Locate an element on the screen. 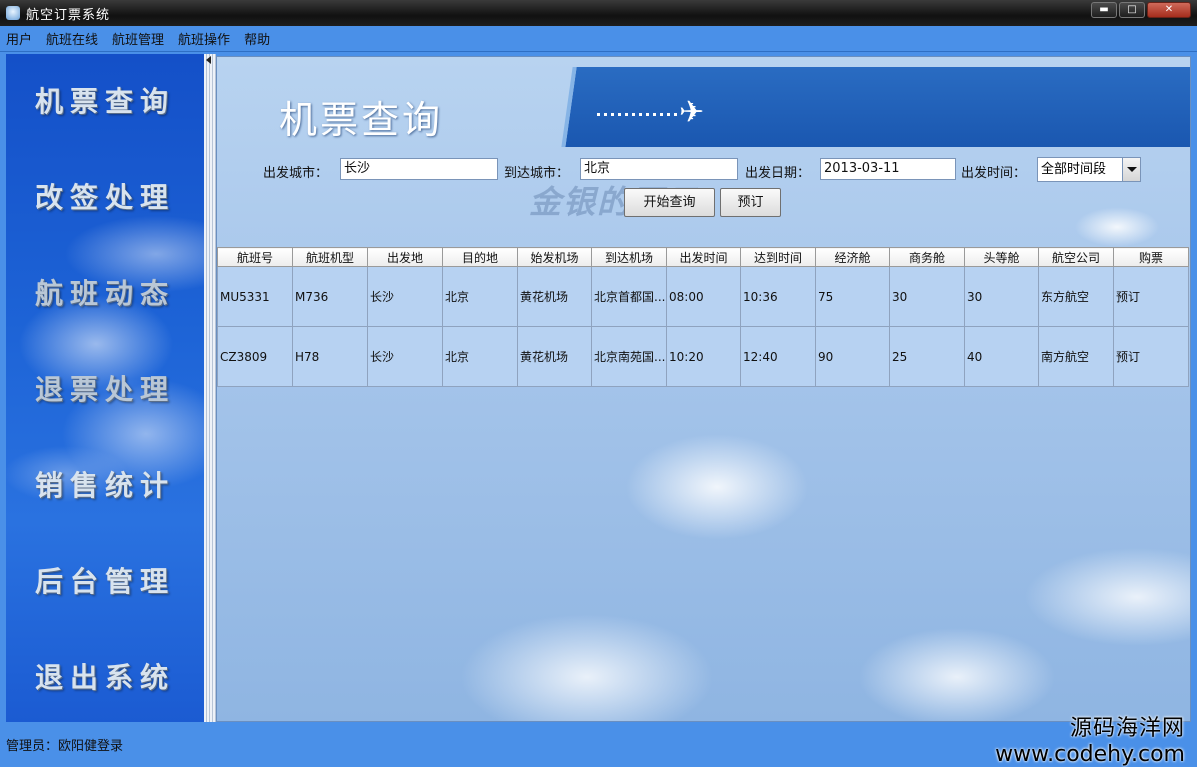 This screenshot has height=767, width=1197. app-icon is located at coordinates (13, 13).